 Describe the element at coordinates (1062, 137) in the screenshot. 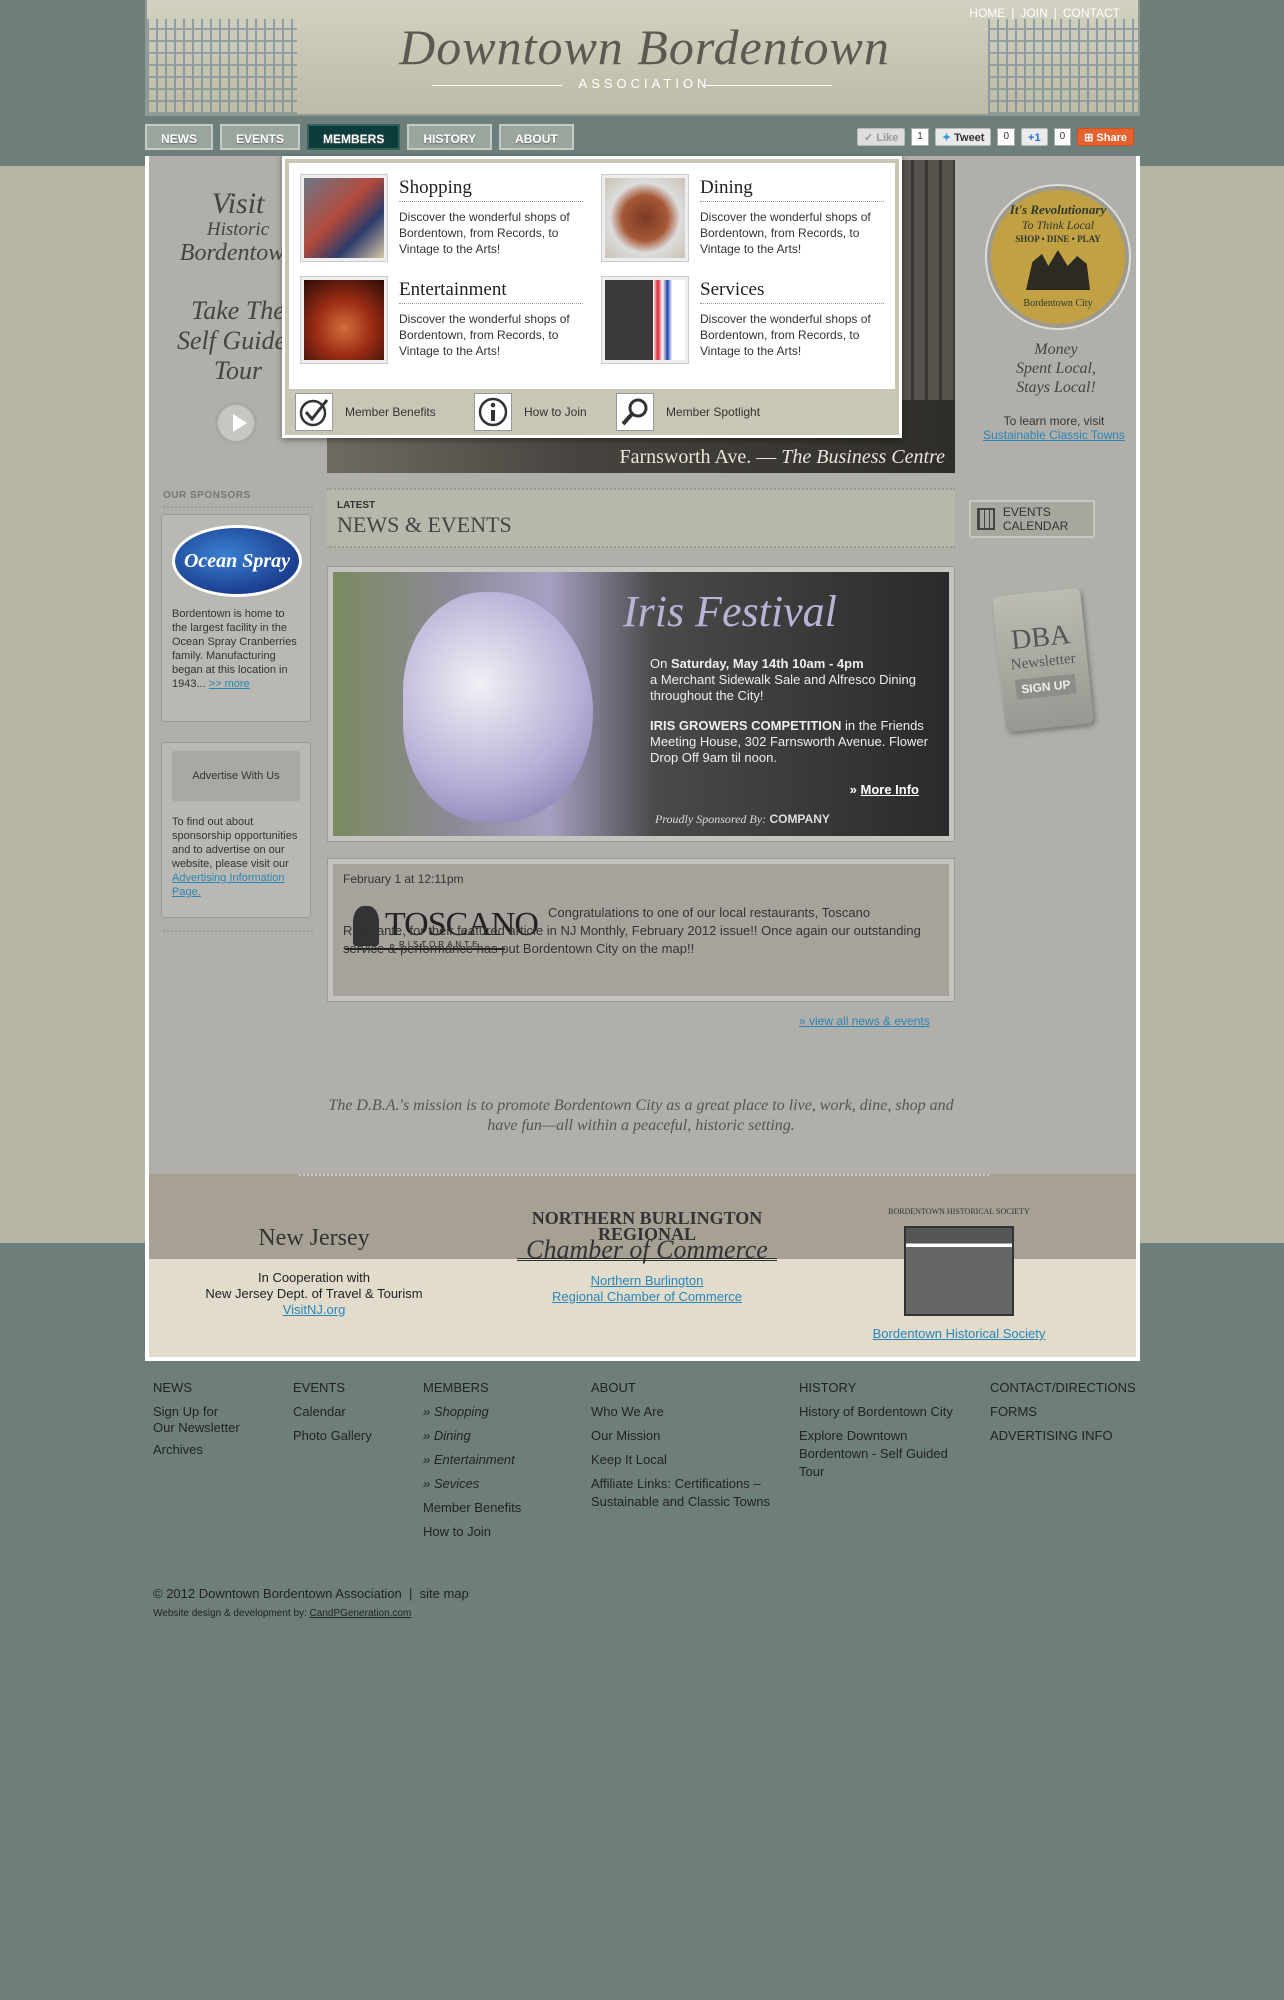

I see `plusone-count: 0` at that location.